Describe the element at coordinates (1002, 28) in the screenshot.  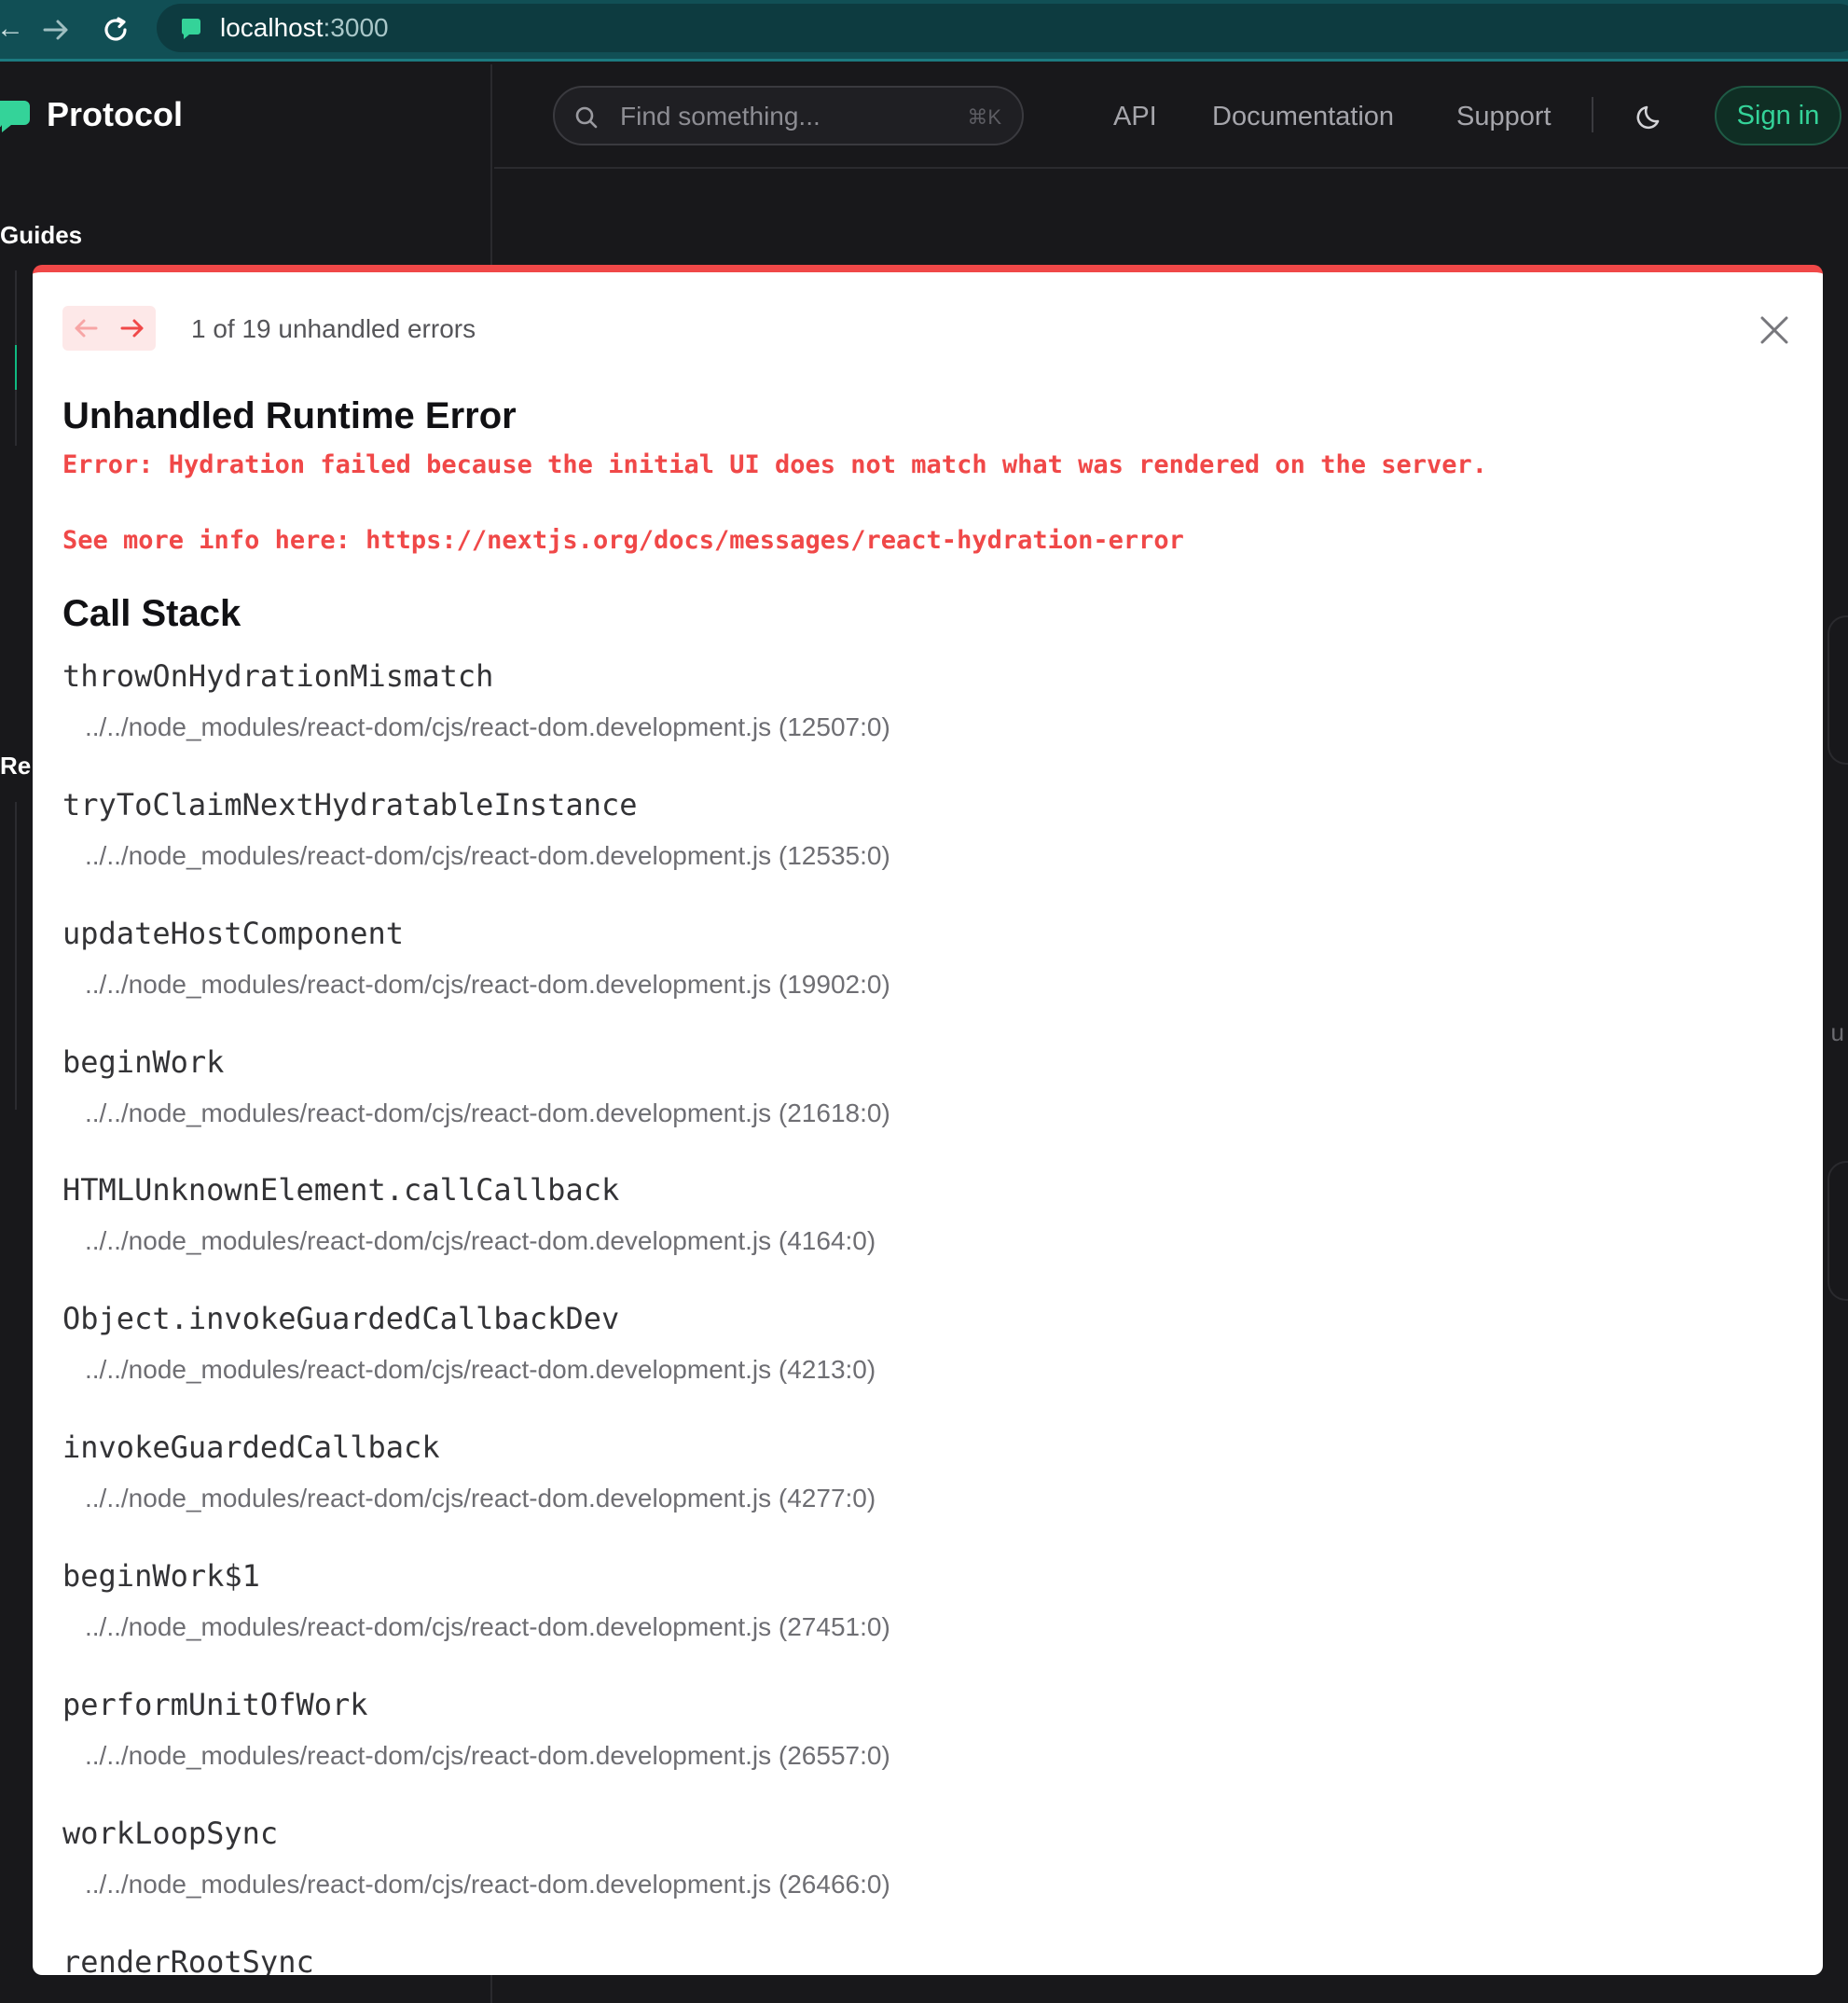
I see `address-bar: localhost:3000` at that location.